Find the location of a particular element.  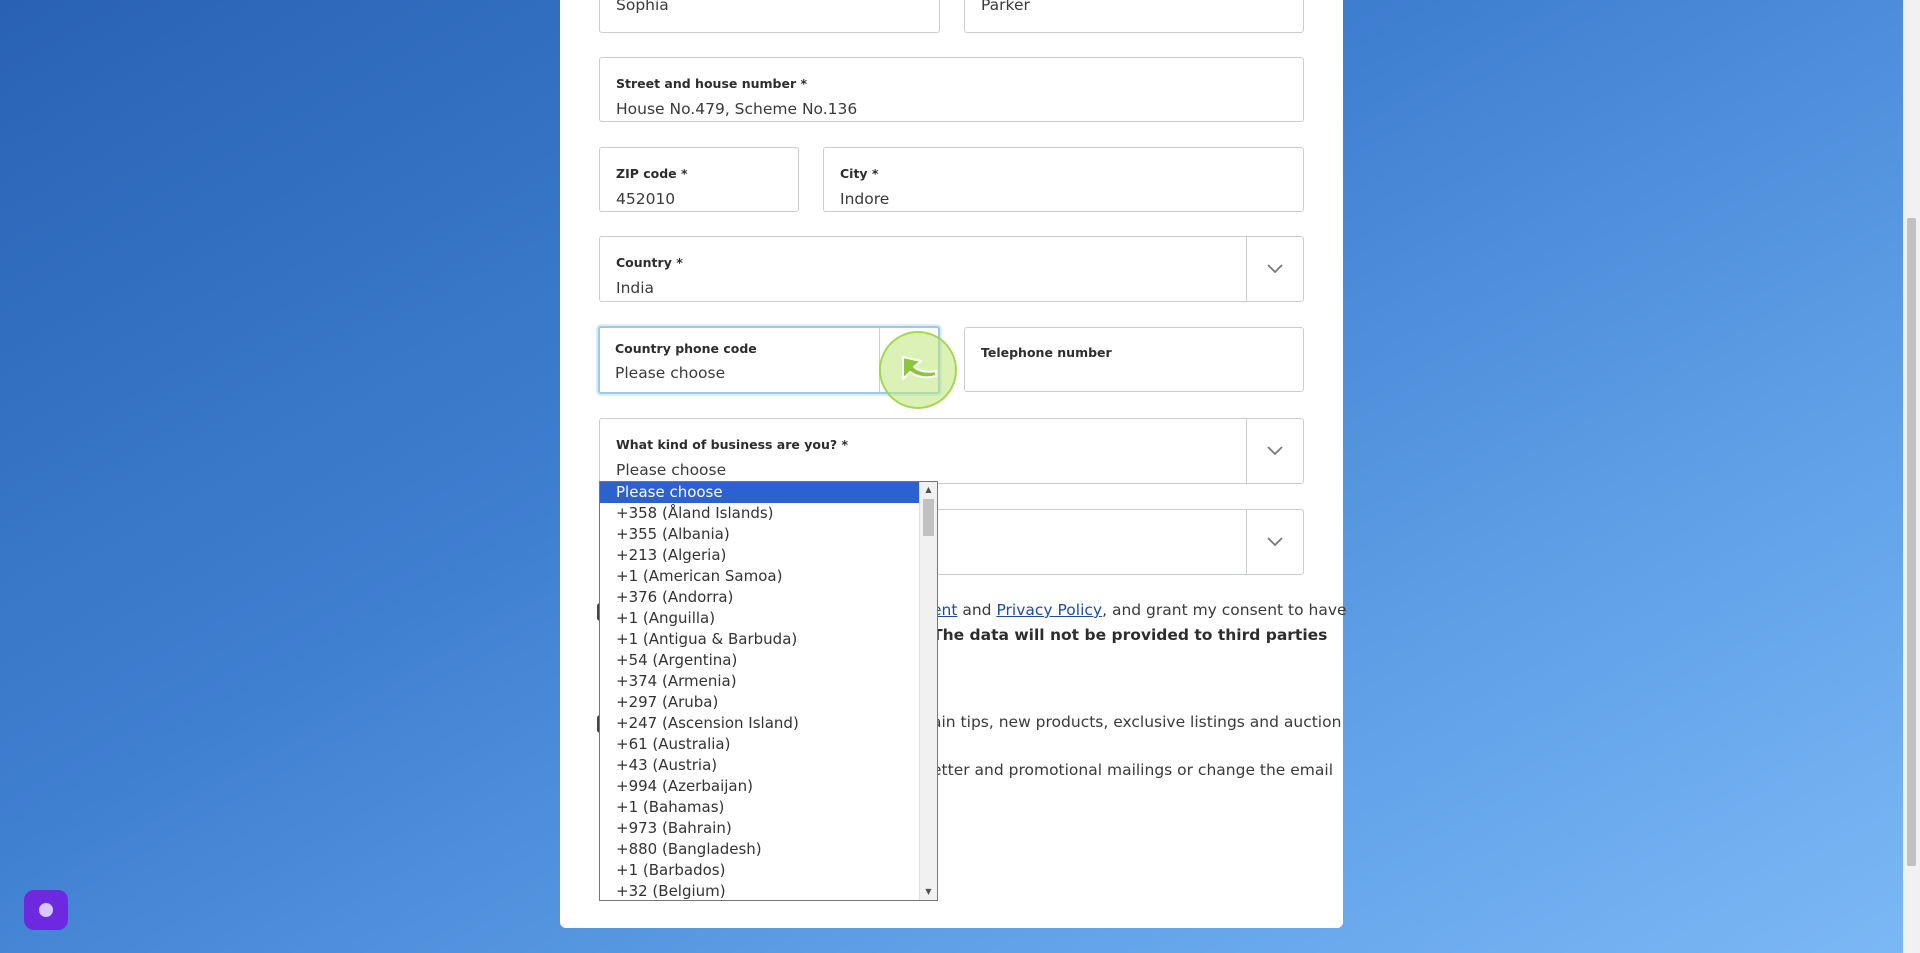

country-select: Country * India is located at coordinates (951, 269).